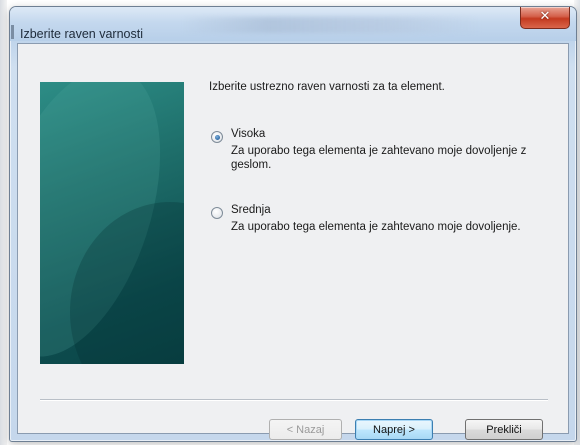 This screenshot has height=445, width=580. What do you see at coordinates (504, 429) in the screenshot?
I see `cancel-button: Prekliči` at bounding box center [504, 429].